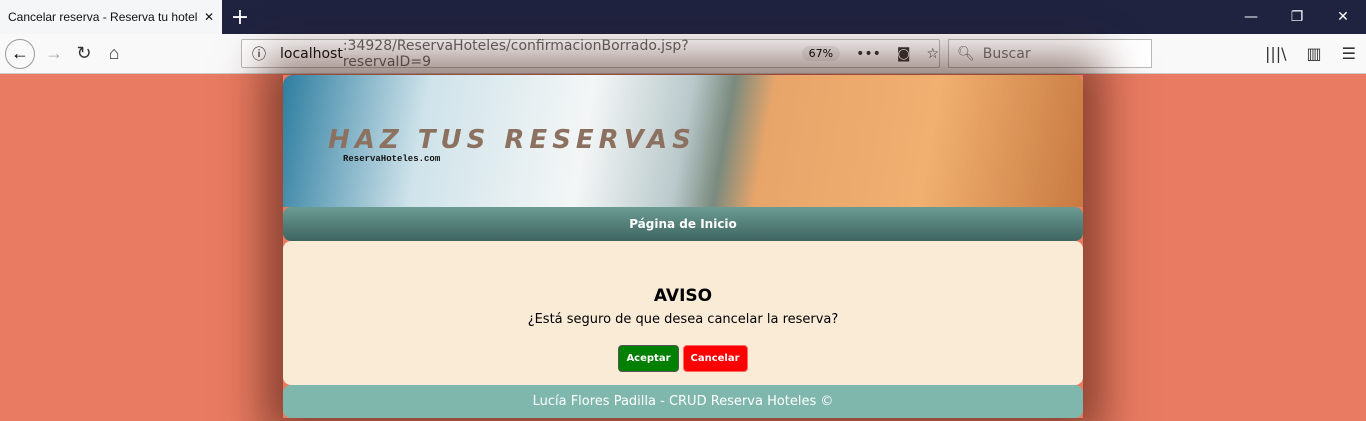  What do you see at coordinates (20, 53) in the screenshot?
I see `back-icon: ←` at bounding box center [20, 53].